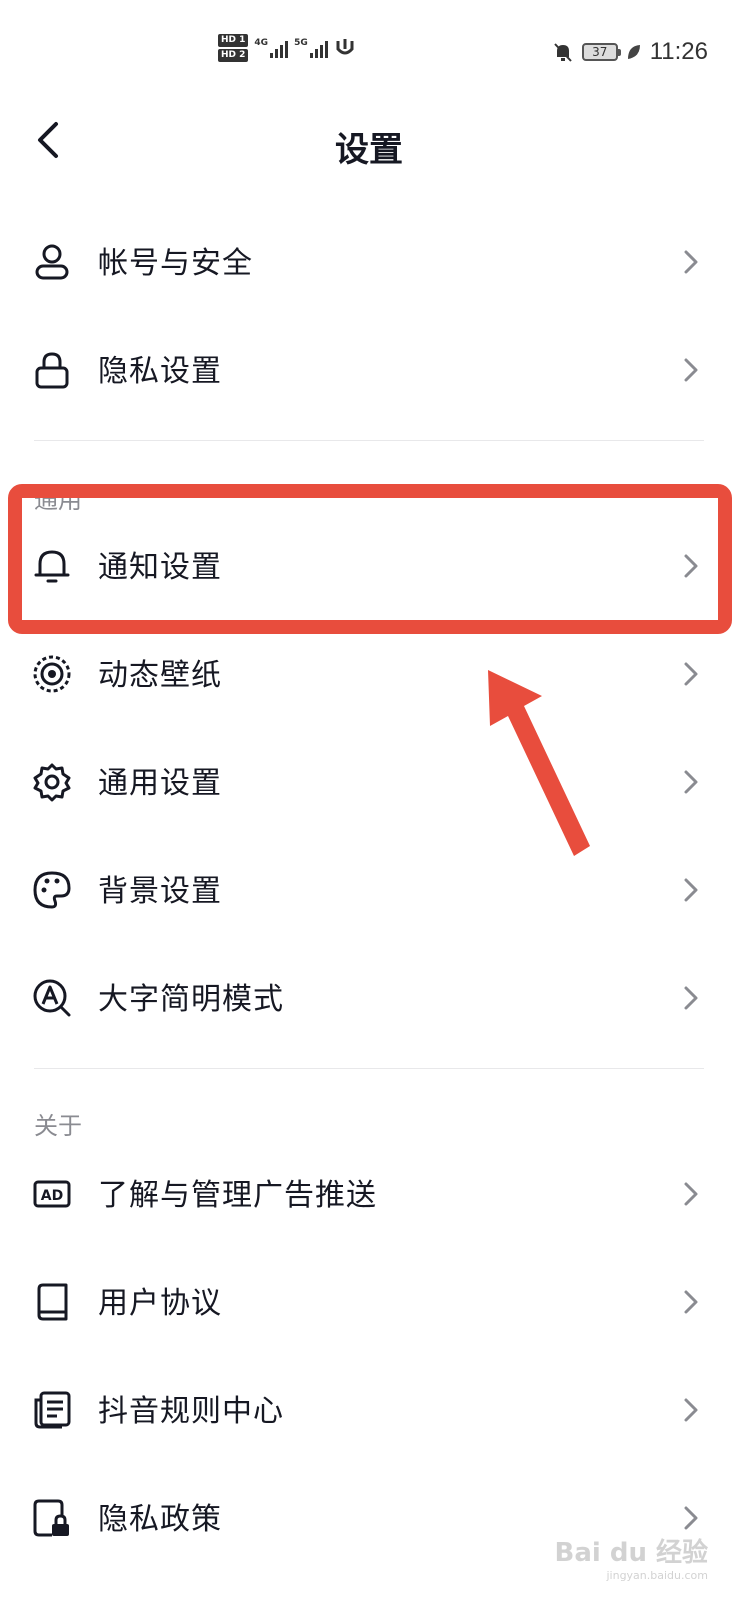 The width and height of the screenshot is (738, 1600). What do you see at coordinates (52, 782) in the screenshot?
I see `gear-icon` at bounding box center [52, 782].